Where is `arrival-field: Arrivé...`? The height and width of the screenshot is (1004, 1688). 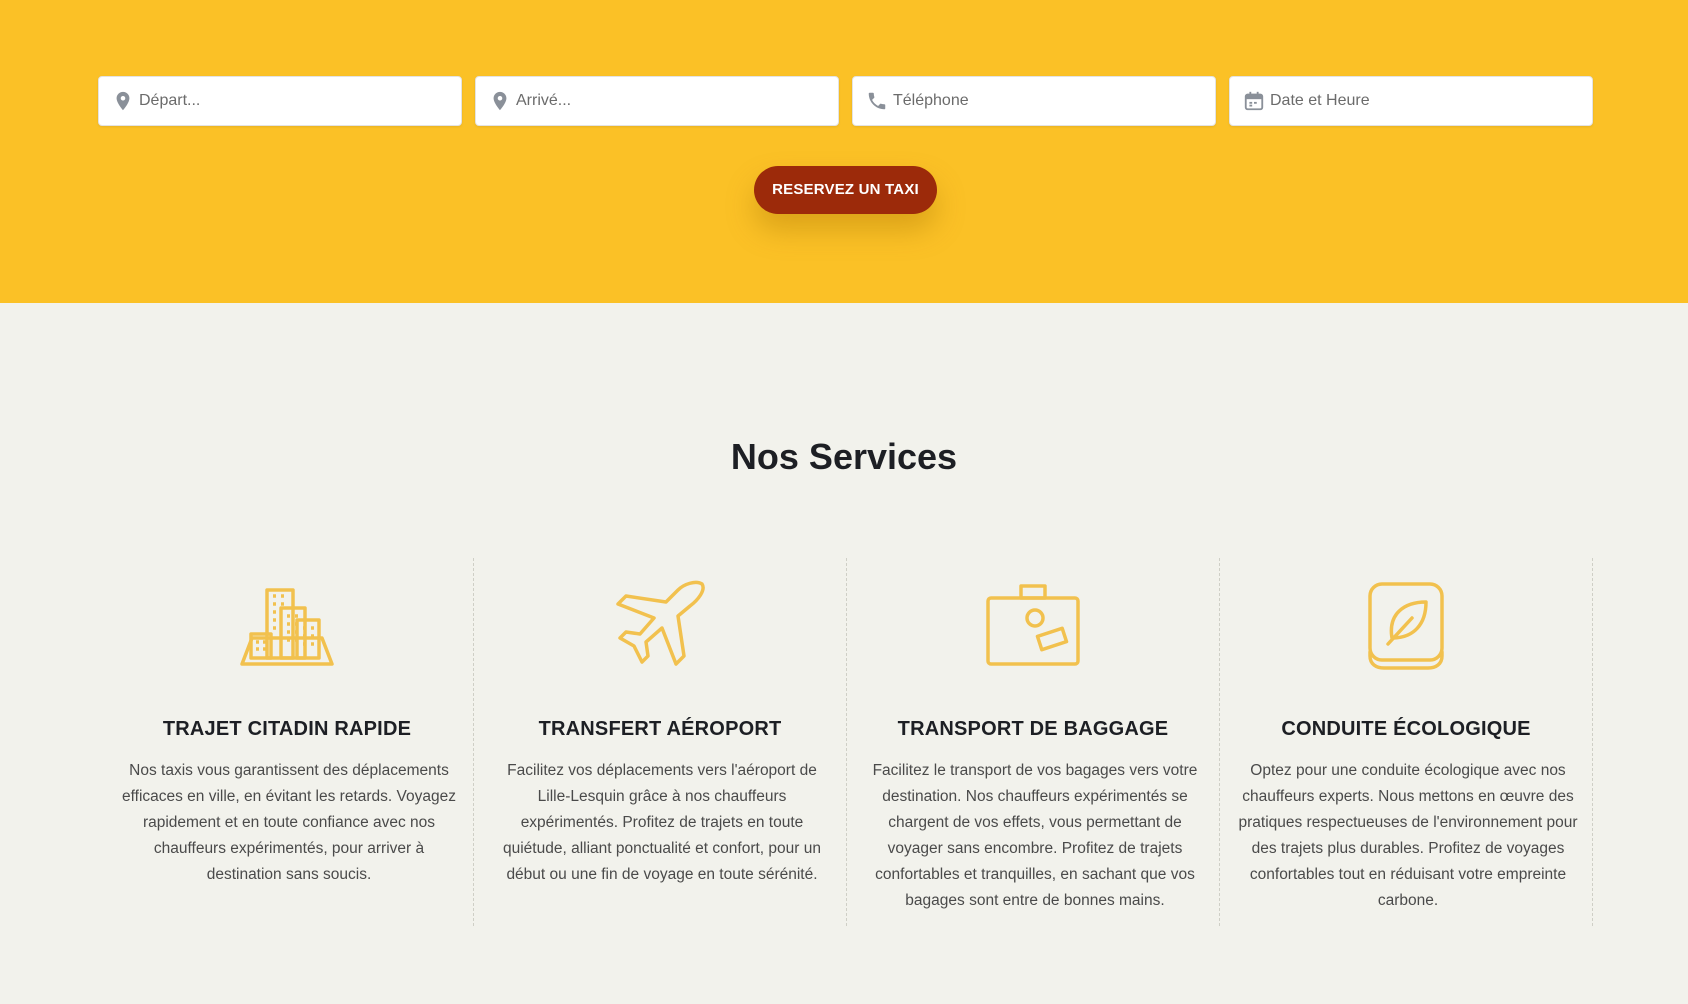
arrival-field: Arrivé... is located at coordinates (657, 101).